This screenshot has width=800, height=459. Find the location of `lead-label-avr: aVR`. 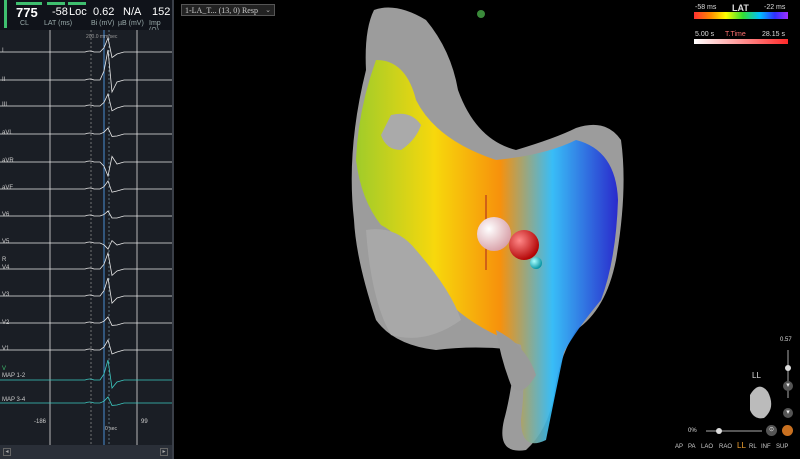

lead-label-avr: aVR is located at coordinates (8, 161).